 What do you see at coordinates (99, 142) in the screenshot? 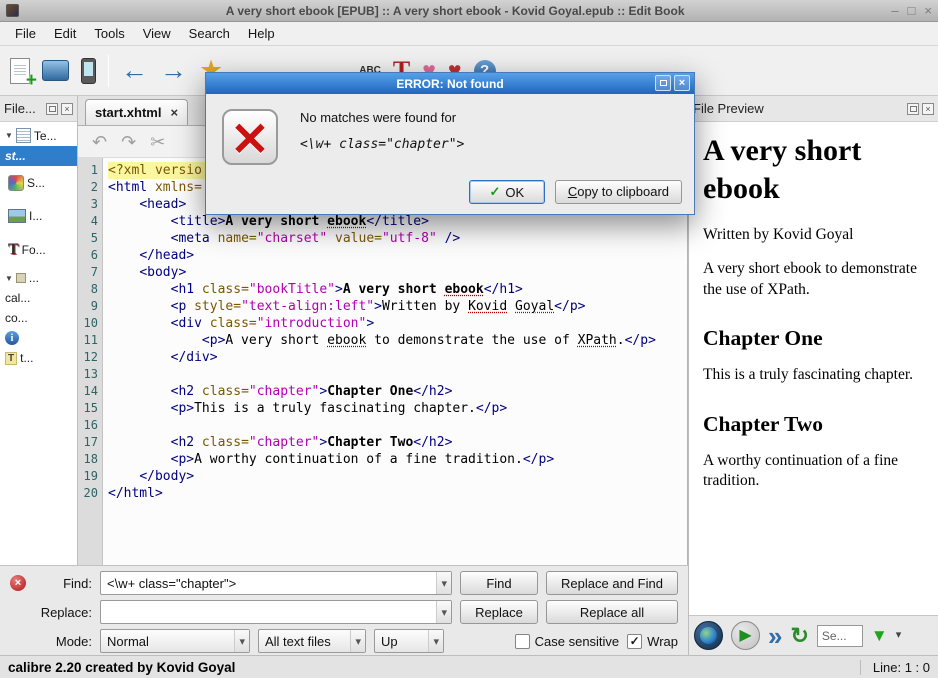
I see `undo-icon: ↶` at bounding box center [99, 142].